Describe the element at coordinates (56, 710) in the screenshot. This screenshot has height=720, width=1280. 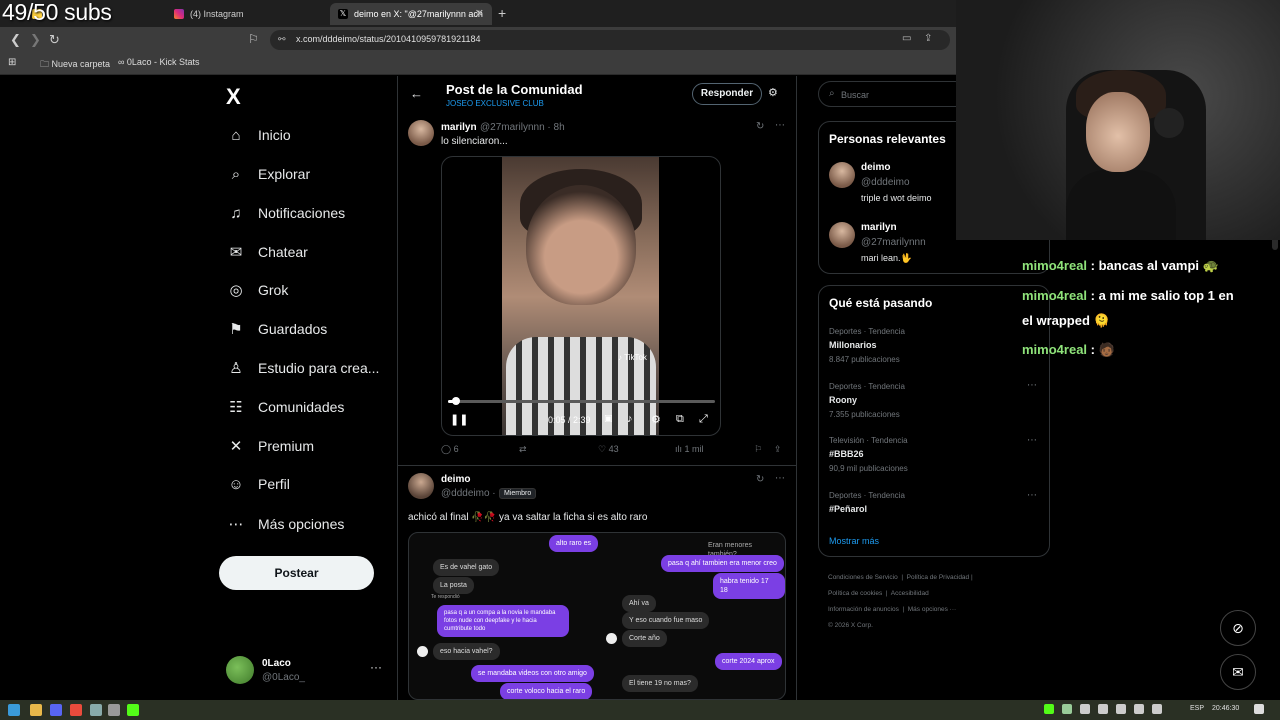
I see `discord-icon` at that location.